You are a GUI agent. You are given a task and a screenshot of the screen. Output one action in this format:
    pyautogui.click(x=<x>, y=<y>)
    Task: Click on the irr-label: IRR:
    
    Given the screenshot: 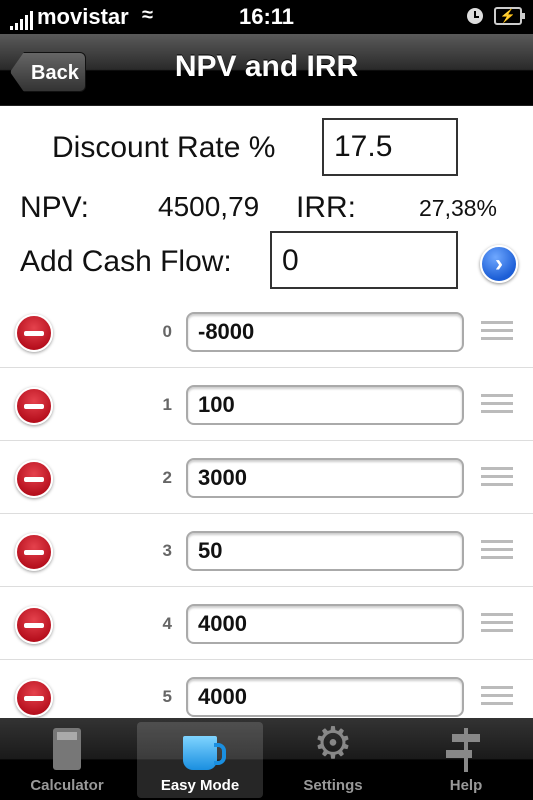 What is the action you would take?
    pyautogui.click(x=326, y=207)
    